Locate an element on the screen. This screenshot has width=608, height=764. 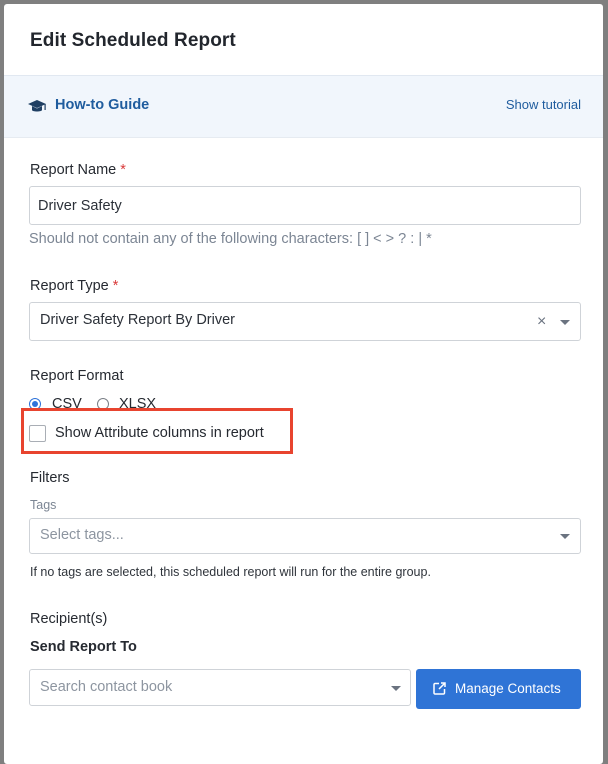
manage-contacts-button: Manage Contacts is located at coordinates (498, 689).